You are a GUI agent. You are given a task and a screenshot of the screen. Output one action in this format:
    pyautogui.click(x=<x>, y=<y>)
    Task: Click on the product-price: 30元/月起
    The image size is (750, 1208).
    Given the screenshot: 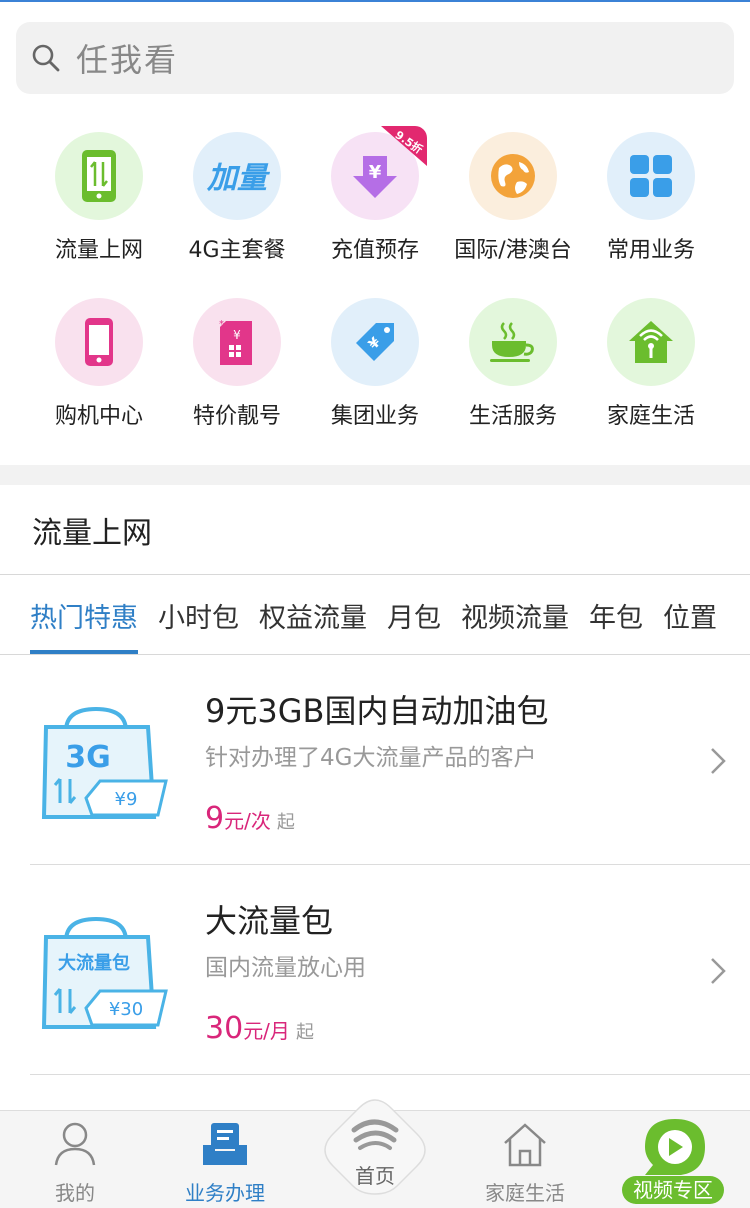 What is the action you would take?
    pyautogui.click(x=259, y=1028)
    